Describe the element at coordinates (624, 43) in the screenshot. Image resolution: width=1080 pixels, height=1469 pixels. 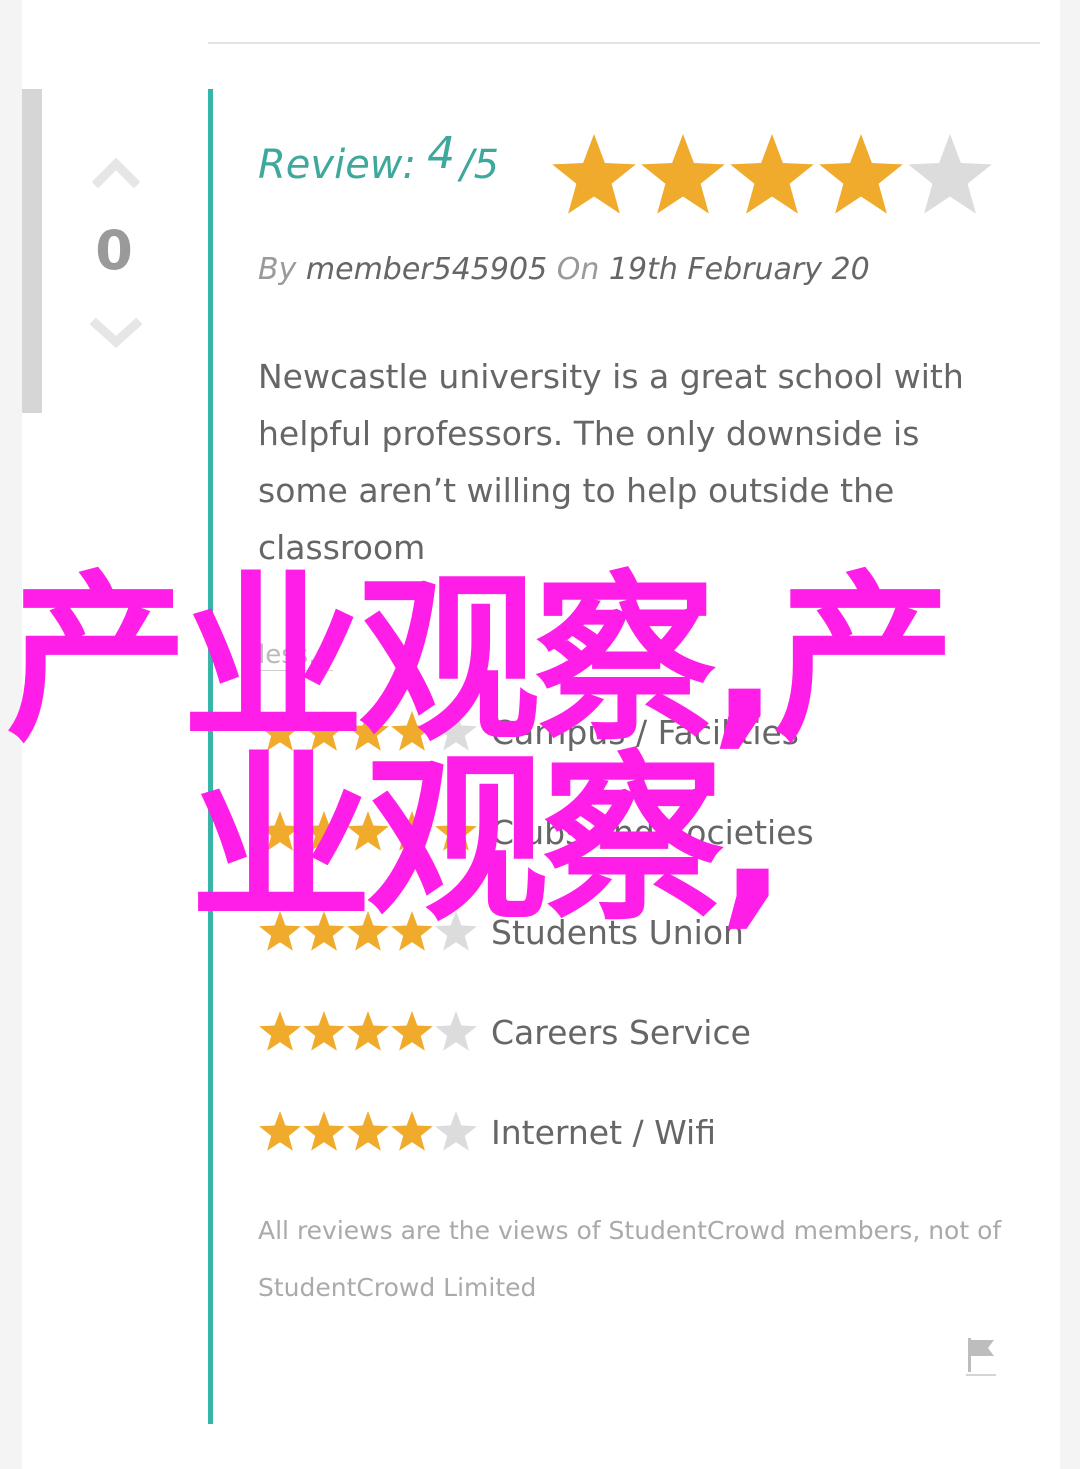
I see `top-divider` at that location.